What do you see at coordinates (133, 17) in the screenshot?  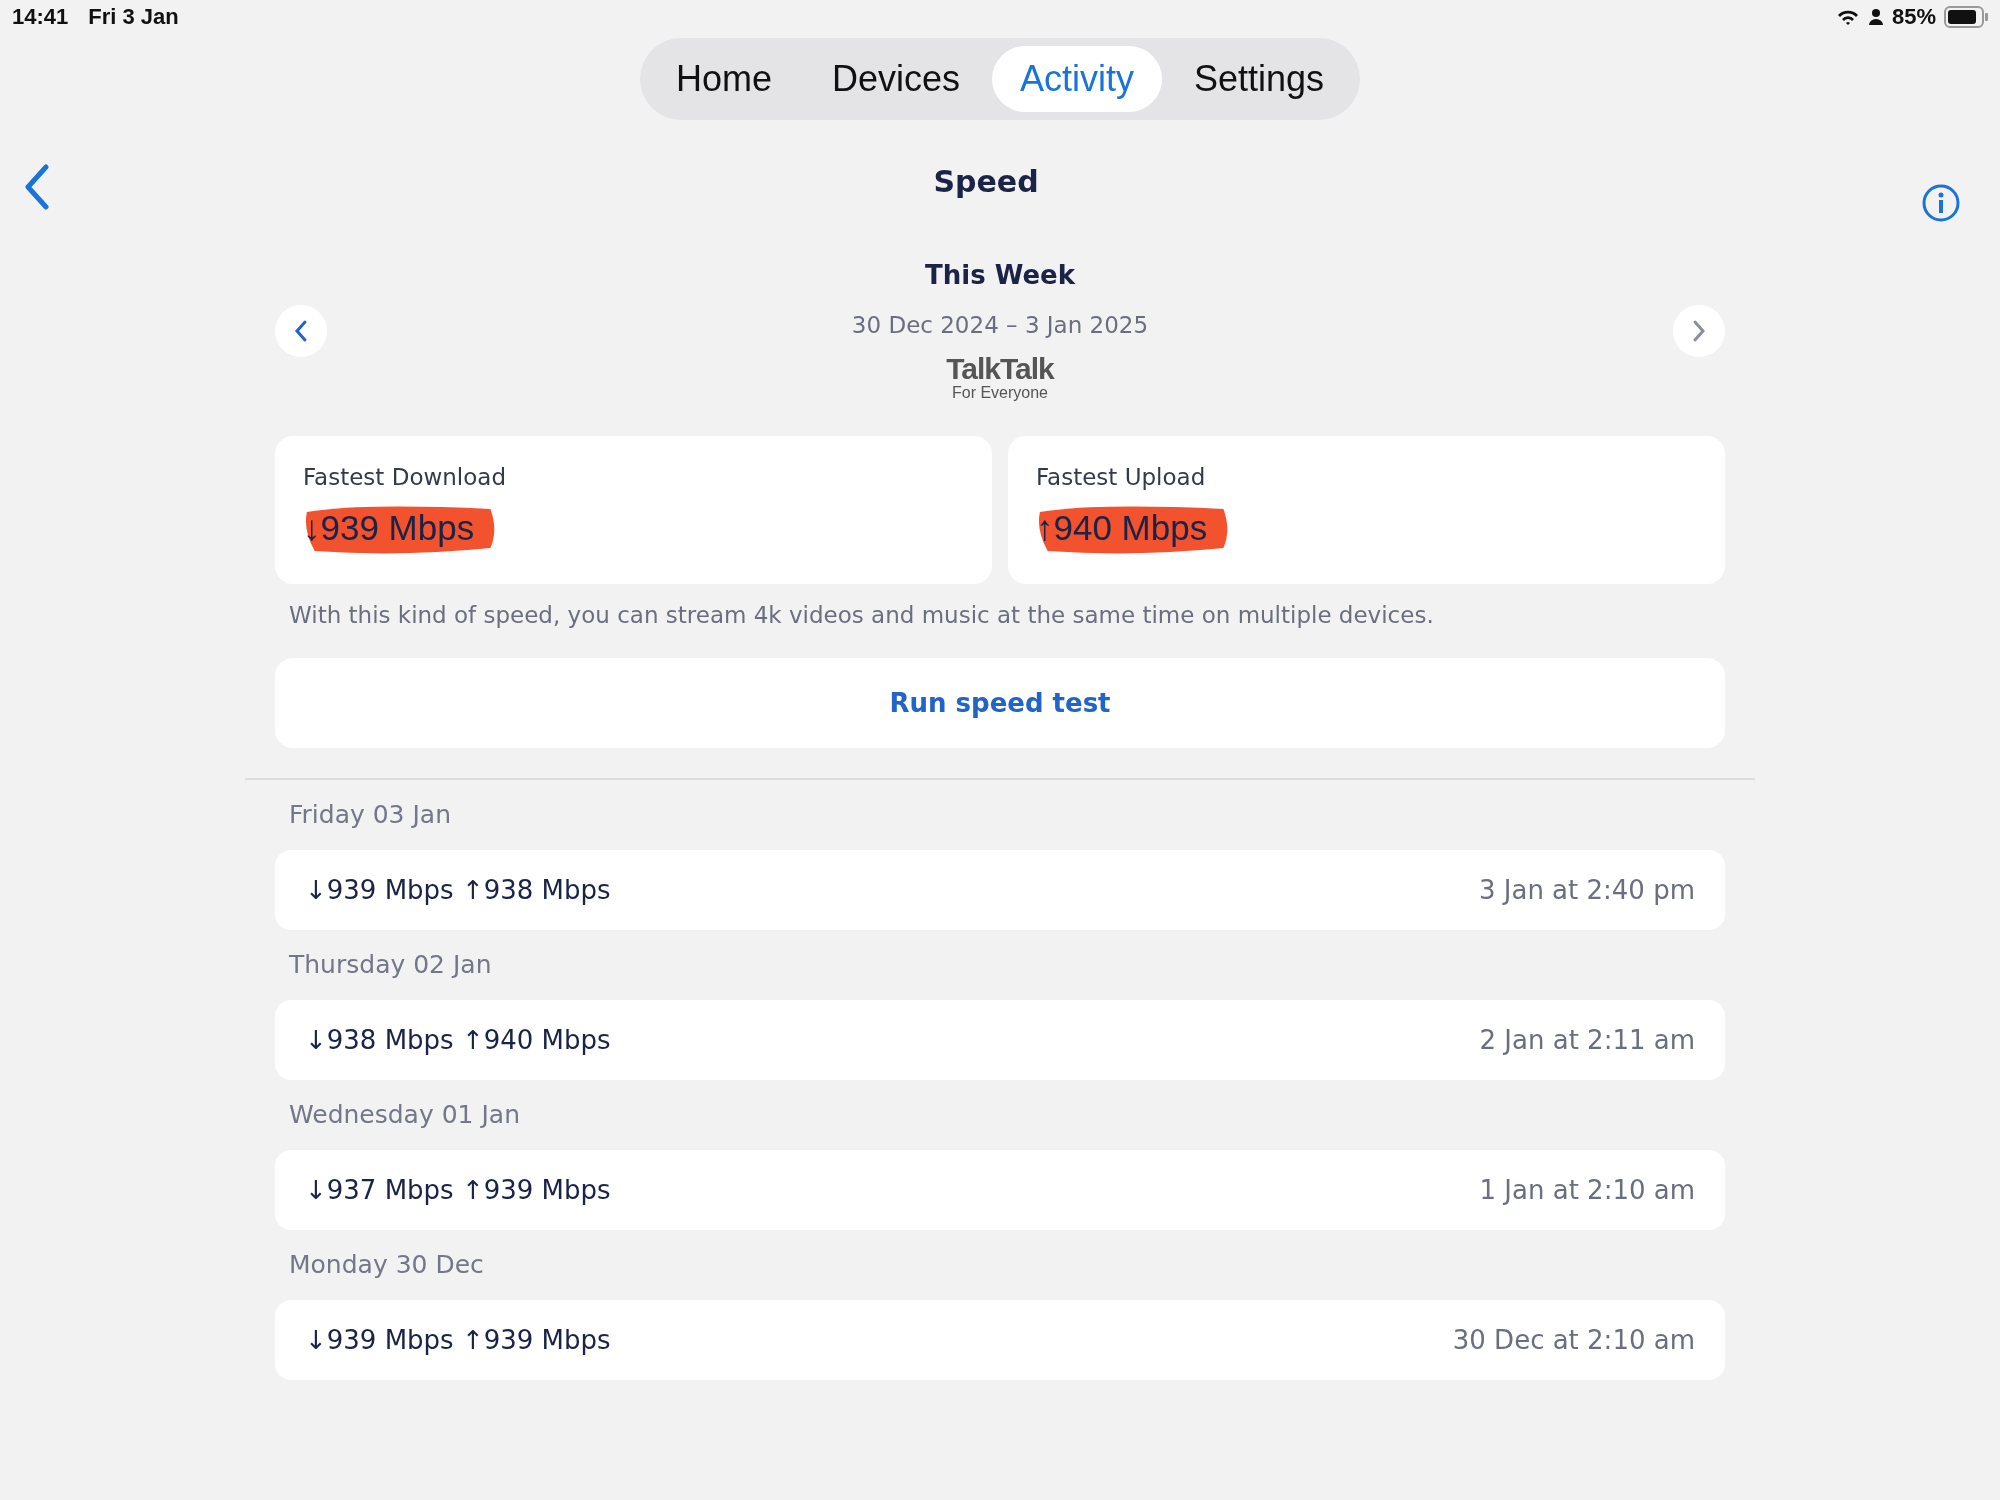 I see `status-date: Fri 3 Jan` at bounding box center [133, 17].